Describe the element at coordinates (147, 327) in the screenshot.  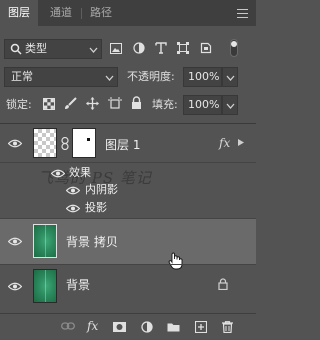
I see `adjustment-icon` at that location.